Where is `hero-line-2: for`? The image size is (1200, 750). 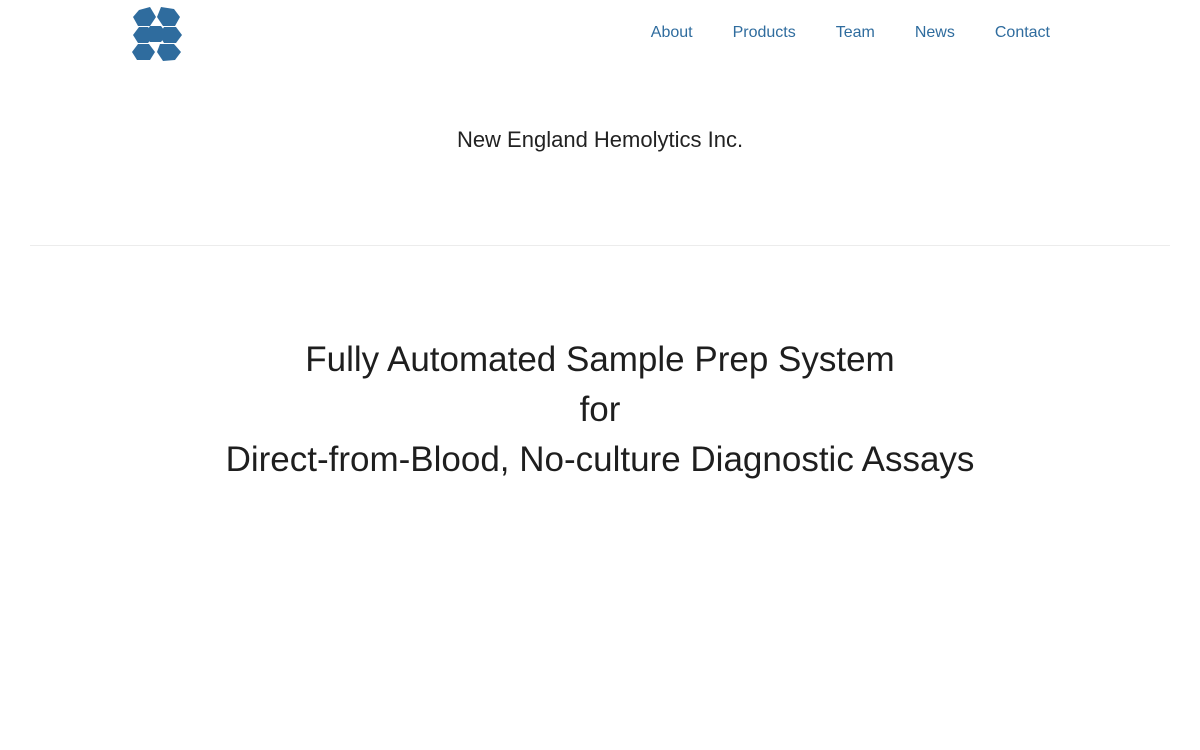 hero-line-2: for is located at coordinates (600, 409).